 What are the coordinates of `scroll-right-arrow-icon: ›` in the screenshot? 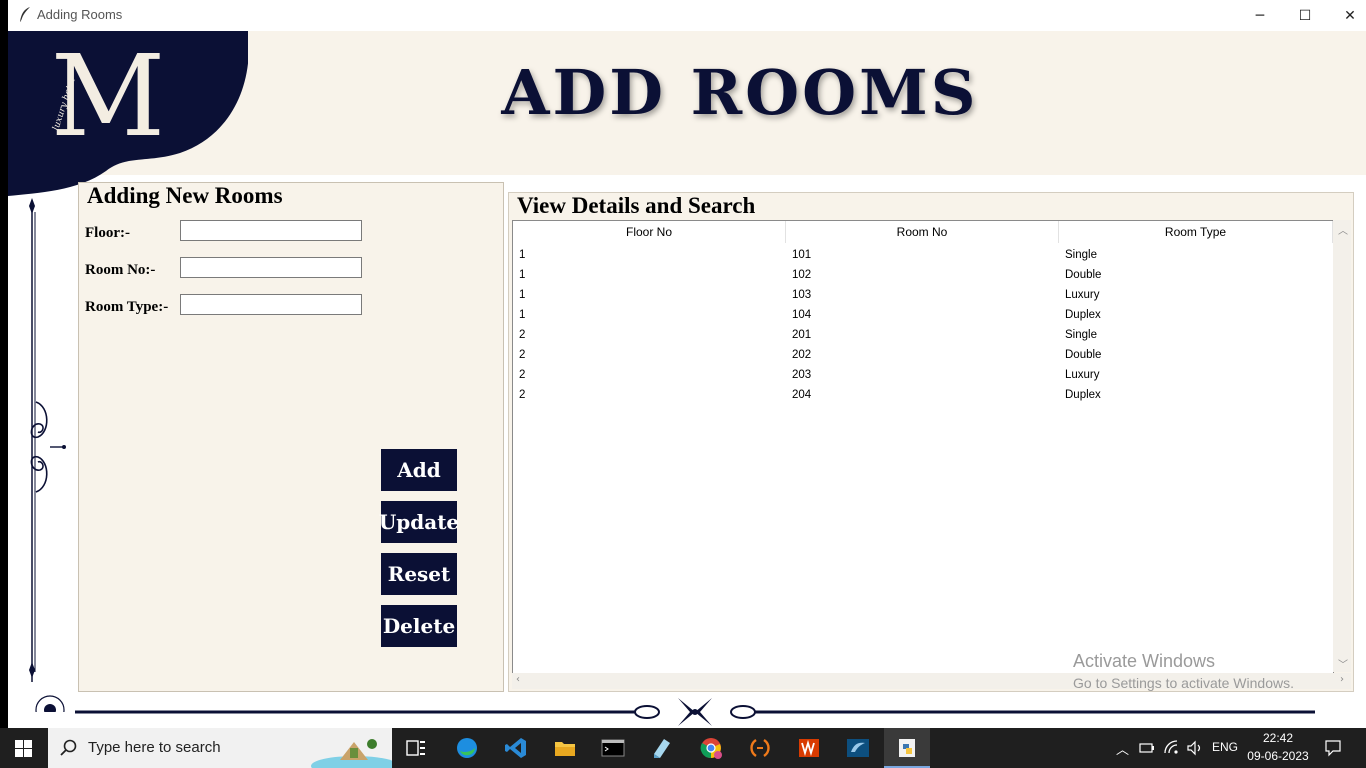 It's located at (1342, 679).